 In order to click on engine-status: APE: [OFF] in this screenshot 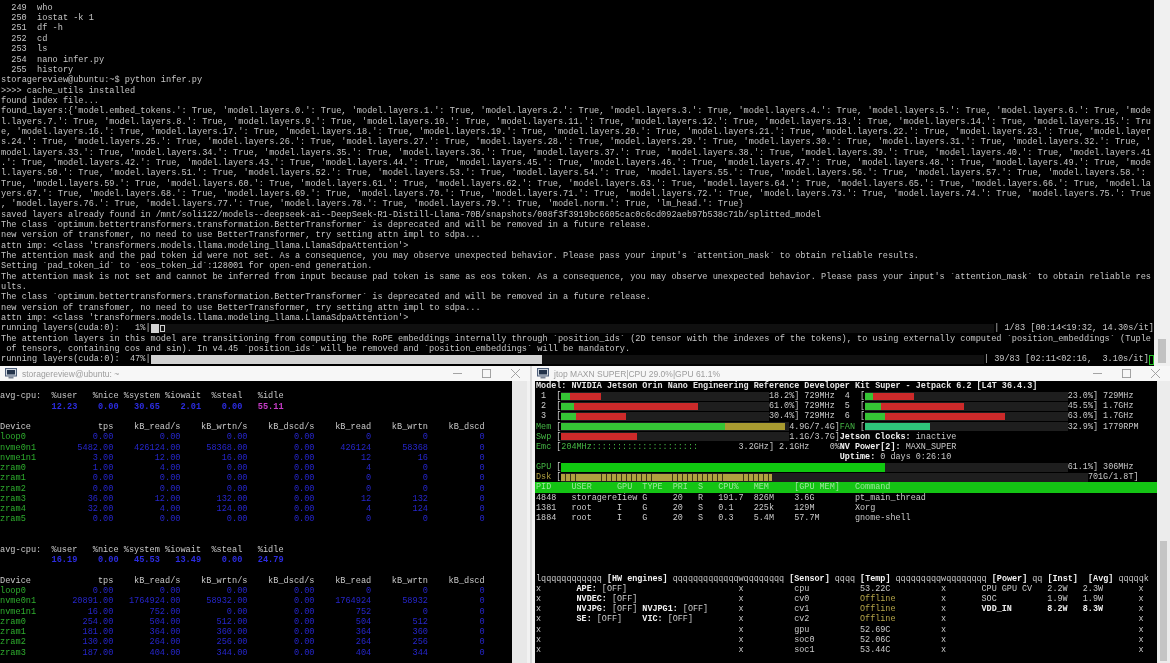, I will do `click(602, 588)`.